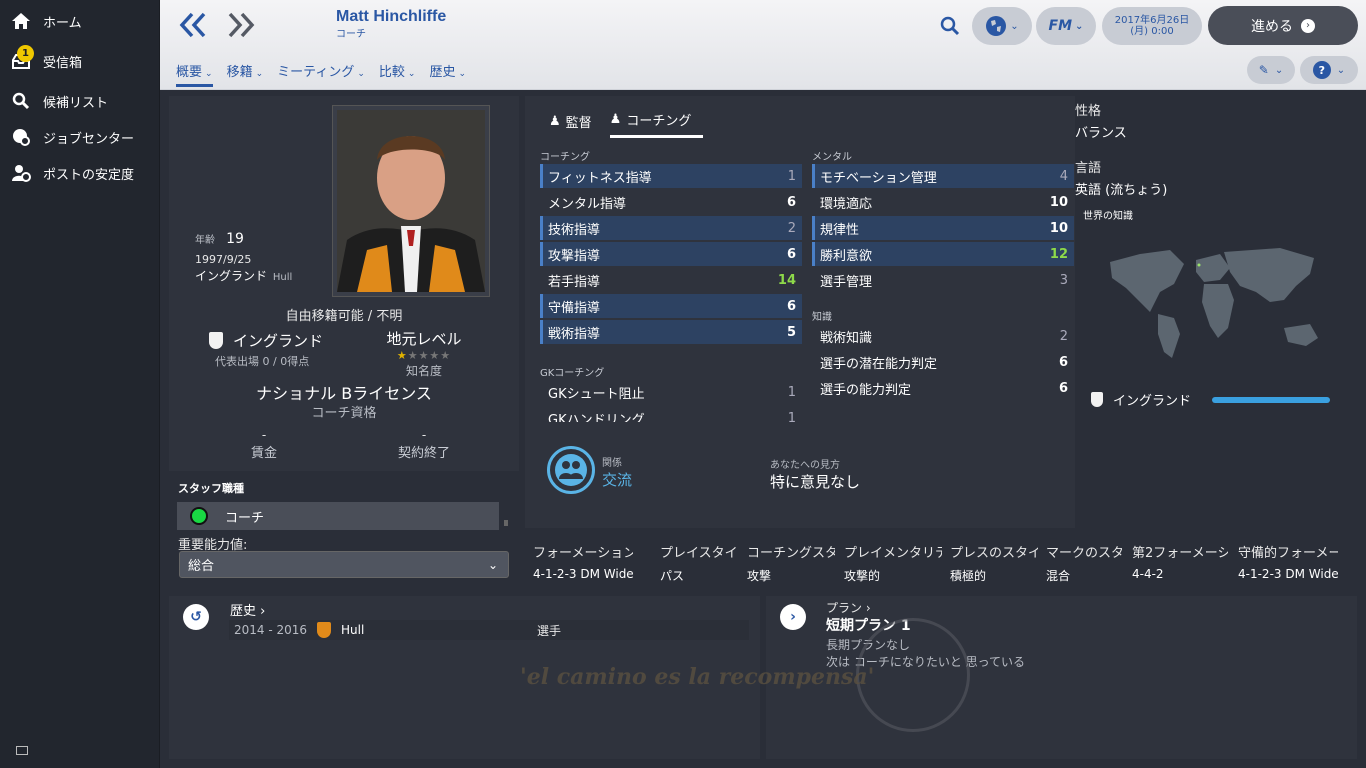  Describe the element at coordinates (79, 101) in the screenshot. I see `sidebar-item-shortlist: 候補リスト` at that location.